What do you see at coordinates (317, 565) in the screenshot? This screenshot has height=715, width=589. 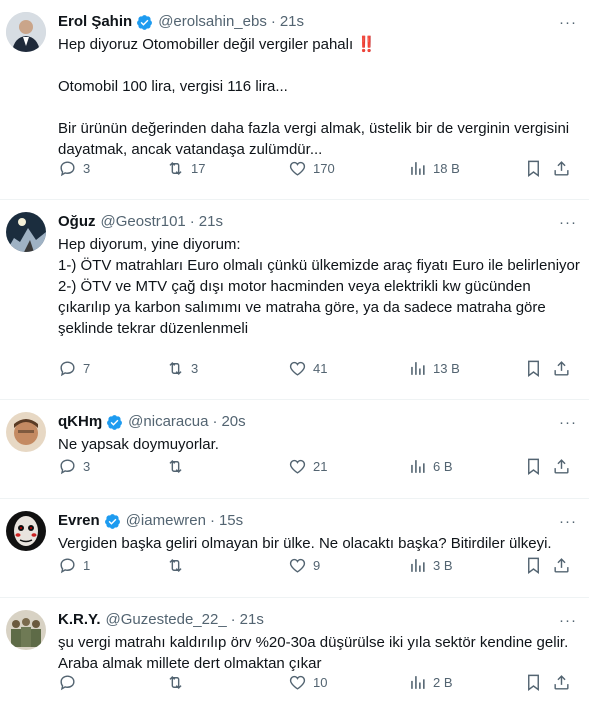 I see `like-count: 9` at bounding box center [317, 565].